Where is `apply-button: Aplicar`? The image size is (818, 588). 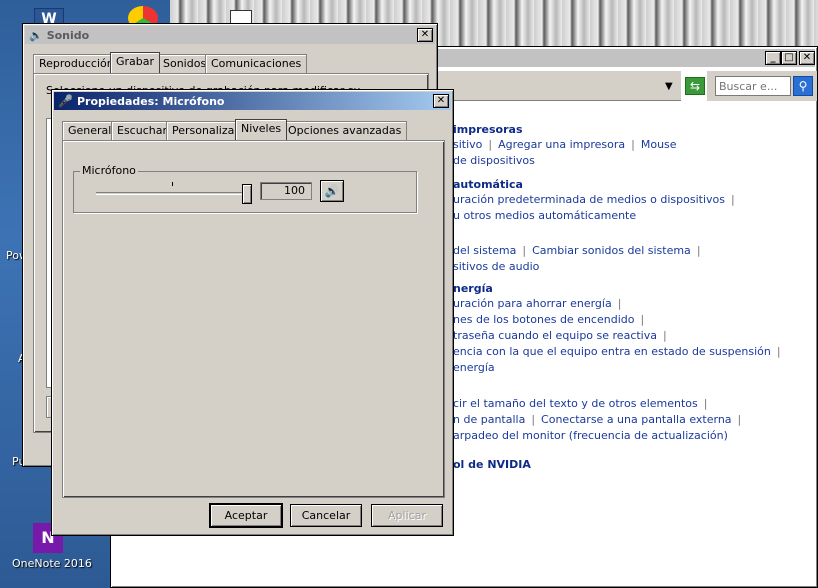 apply-button: Aplicar is located at coordinates (407, 515).